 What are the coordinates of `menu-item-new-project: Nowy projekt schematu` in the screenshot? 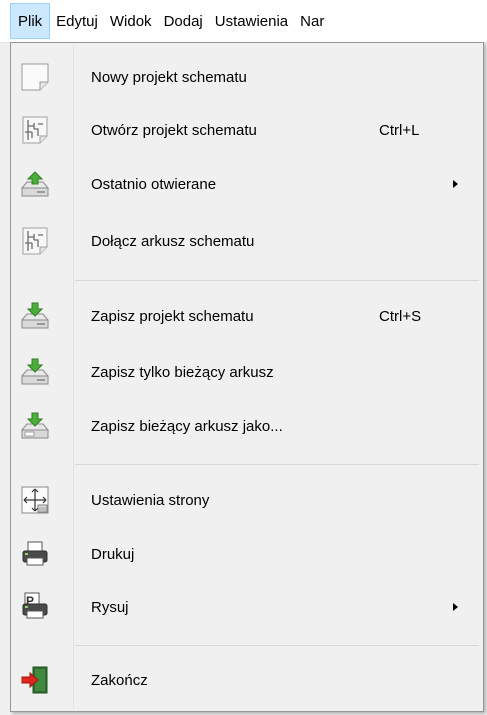 It's located at (247, 77).